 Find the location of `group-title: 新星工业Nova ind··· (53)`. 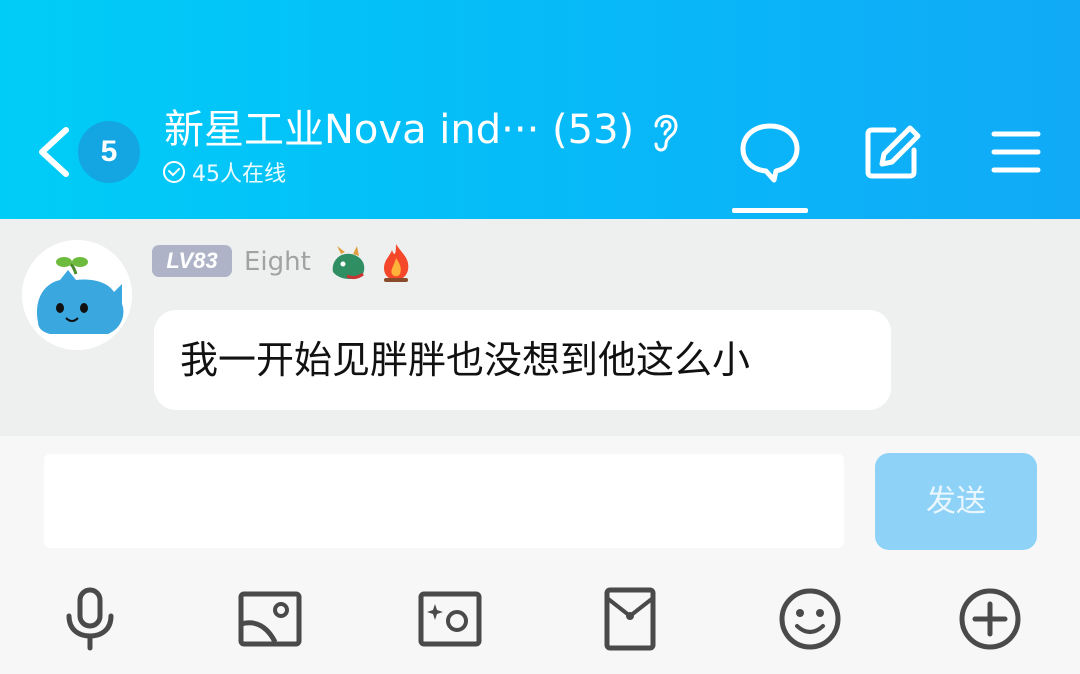

group-title: 新星工业Nova ind··· (53) is located at coordinates (404, 130).